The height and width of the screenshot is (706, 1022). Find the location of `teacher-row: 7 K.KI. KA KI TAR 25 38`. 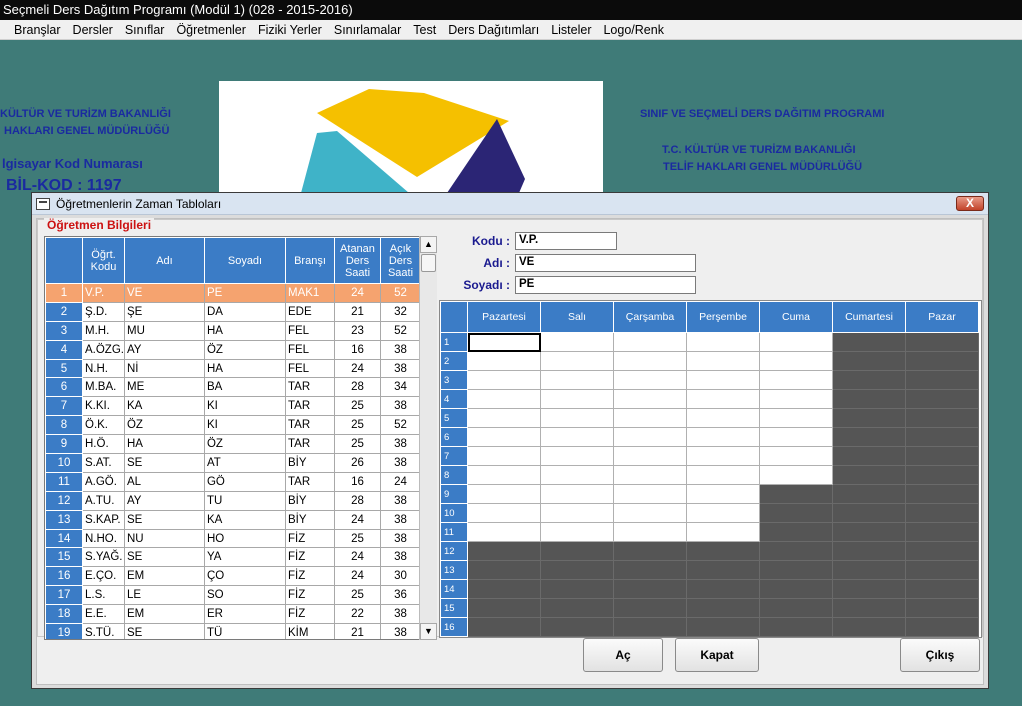

teacher-row: 7 K.KI. KA KI TAR 25 38 is located at coordinates (233, 406).